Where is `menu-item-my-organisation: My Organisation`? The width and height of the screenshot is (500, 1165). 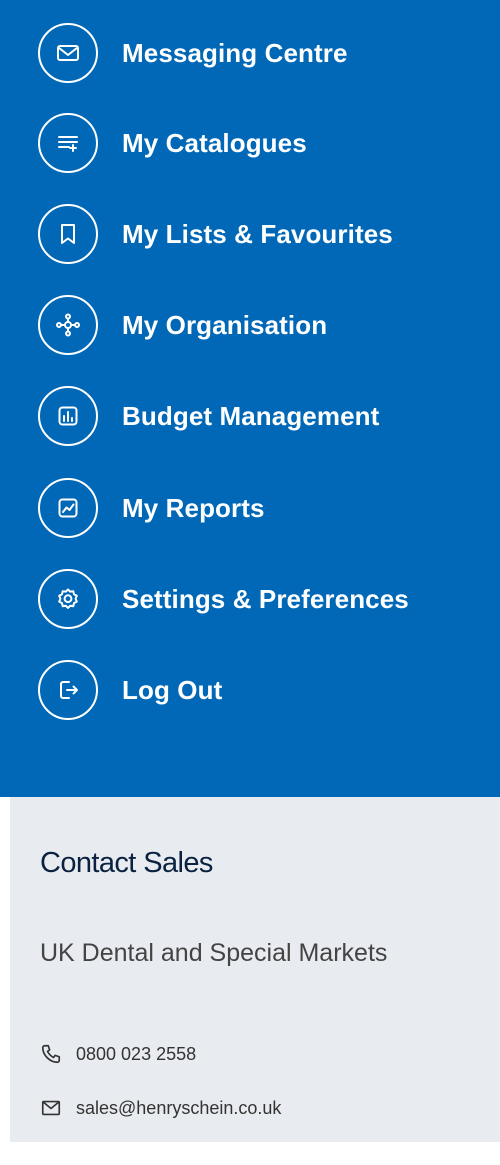 menu-item-my-organisation: My Organisation is located at coordinates (250, 325).